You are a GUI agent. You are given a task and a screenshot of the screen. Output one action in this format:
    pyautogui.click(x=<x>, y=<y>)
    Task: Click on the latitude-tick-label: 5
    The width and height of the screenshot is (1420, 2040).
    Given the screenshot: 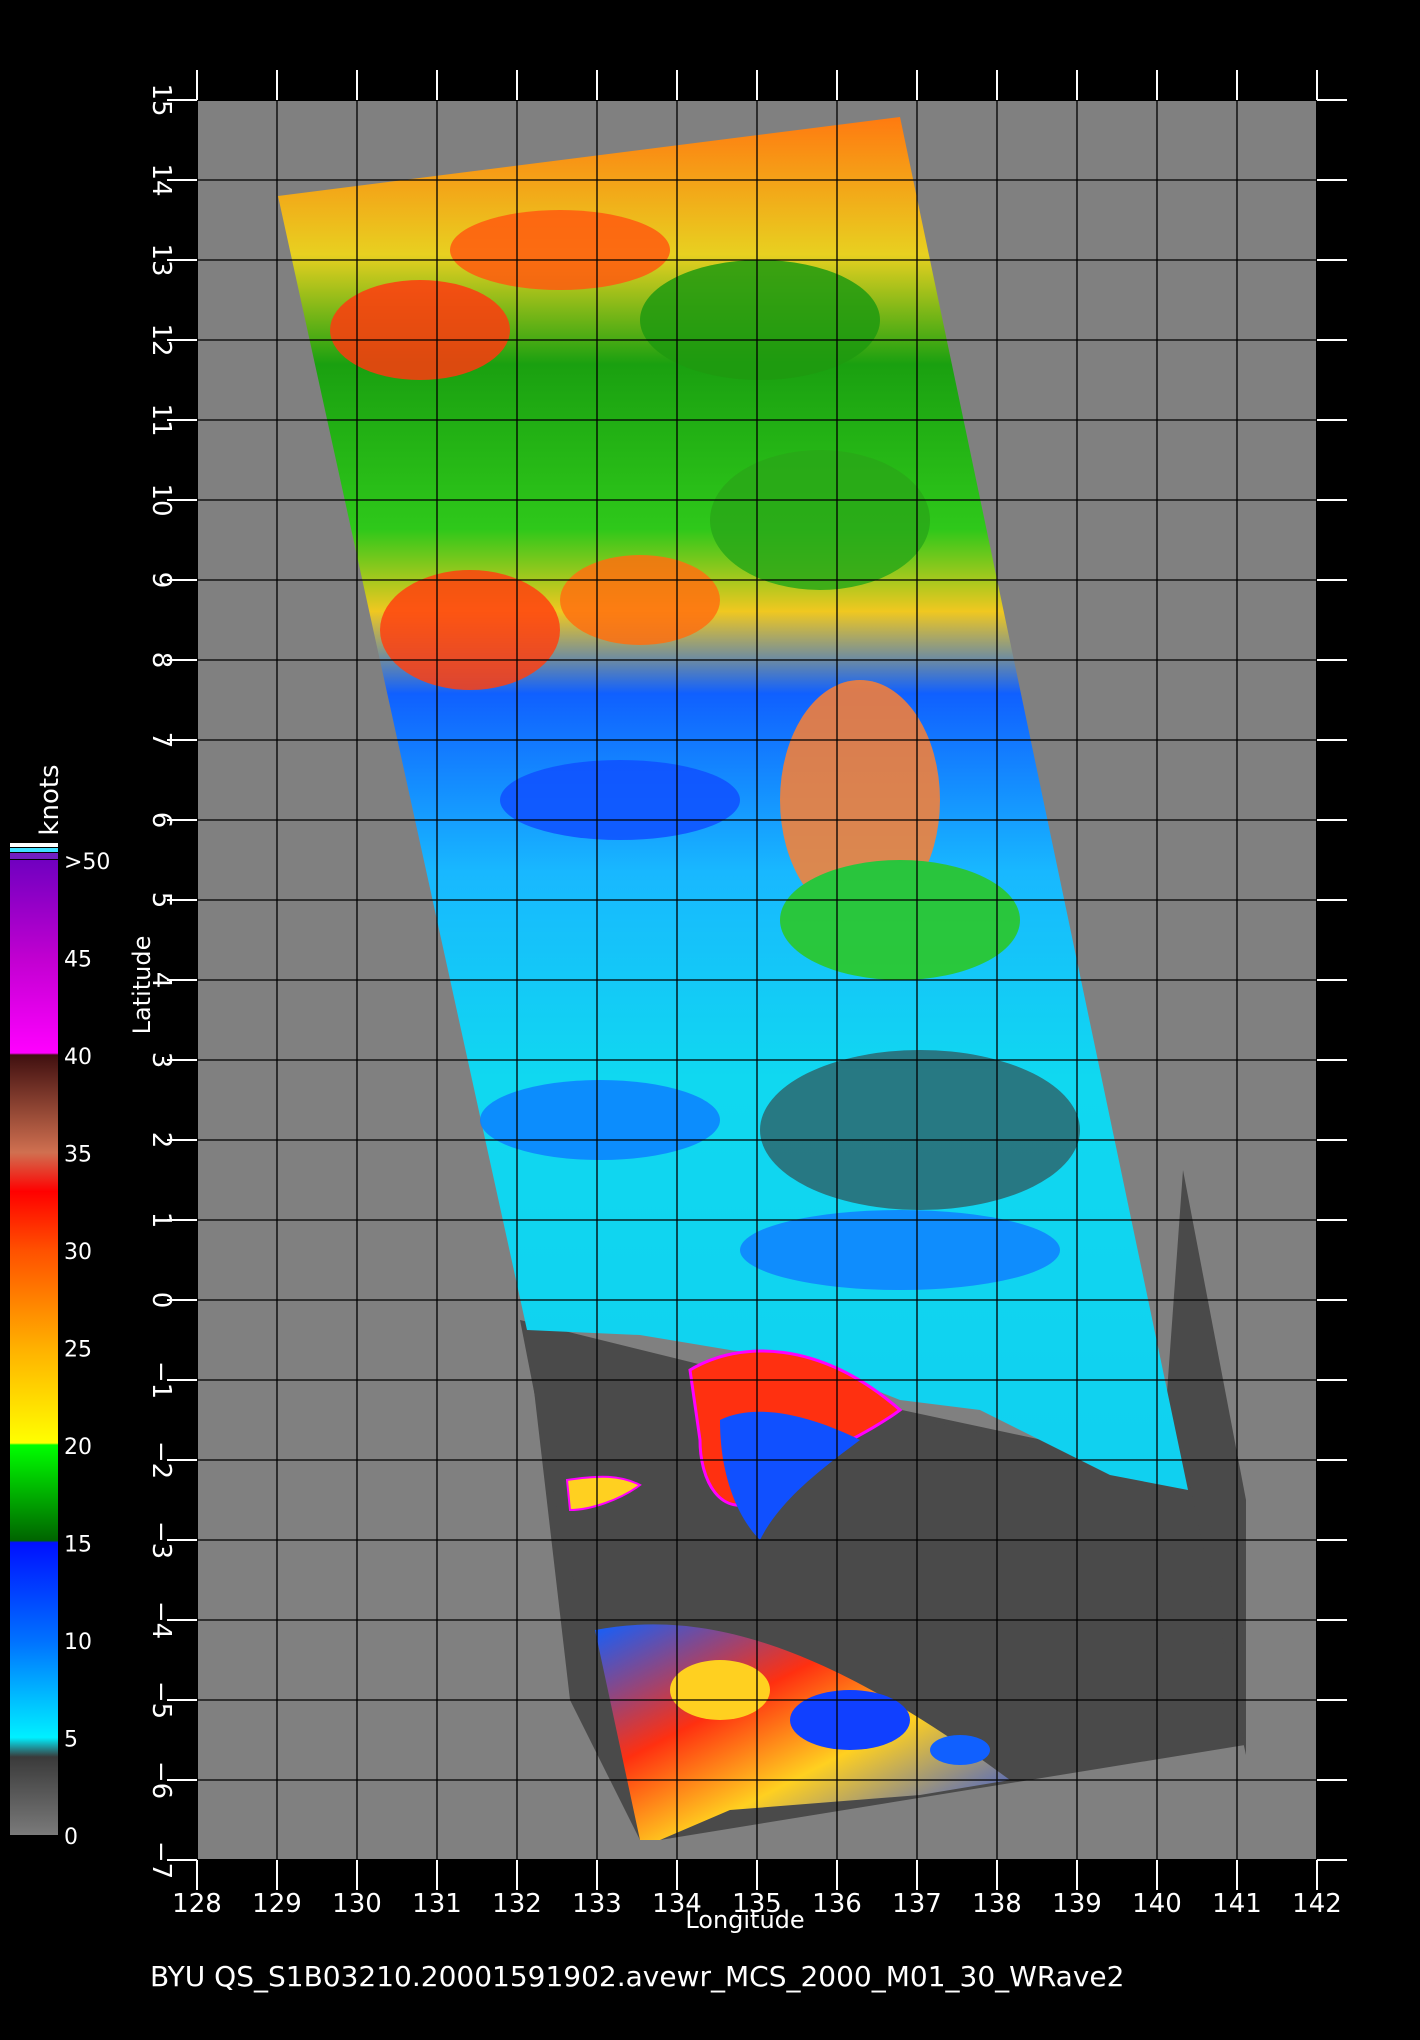 What is the action you would take?
    pyautogui.click(x=161, y=900)
    